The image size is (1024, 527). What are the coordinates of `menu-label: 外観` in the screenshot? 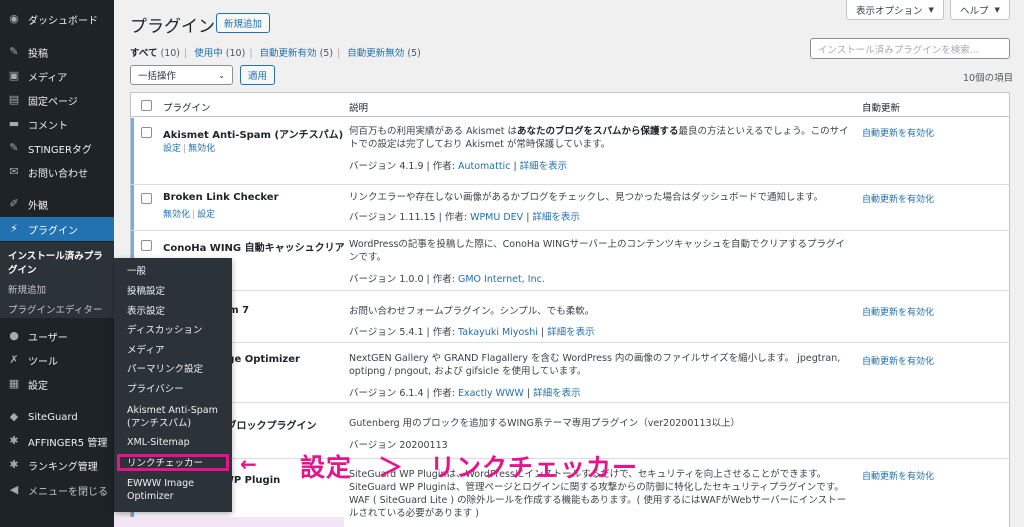 It's located at (38, 206).